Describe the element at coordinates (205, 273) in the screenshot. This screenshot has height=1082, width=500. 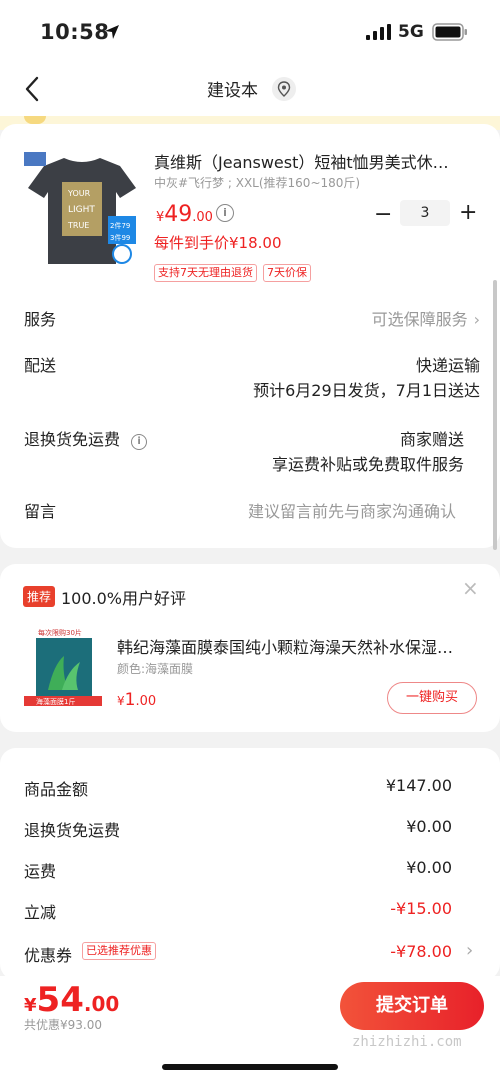
I see `tag-return-policy: 支持7天无理由退货` at that location.